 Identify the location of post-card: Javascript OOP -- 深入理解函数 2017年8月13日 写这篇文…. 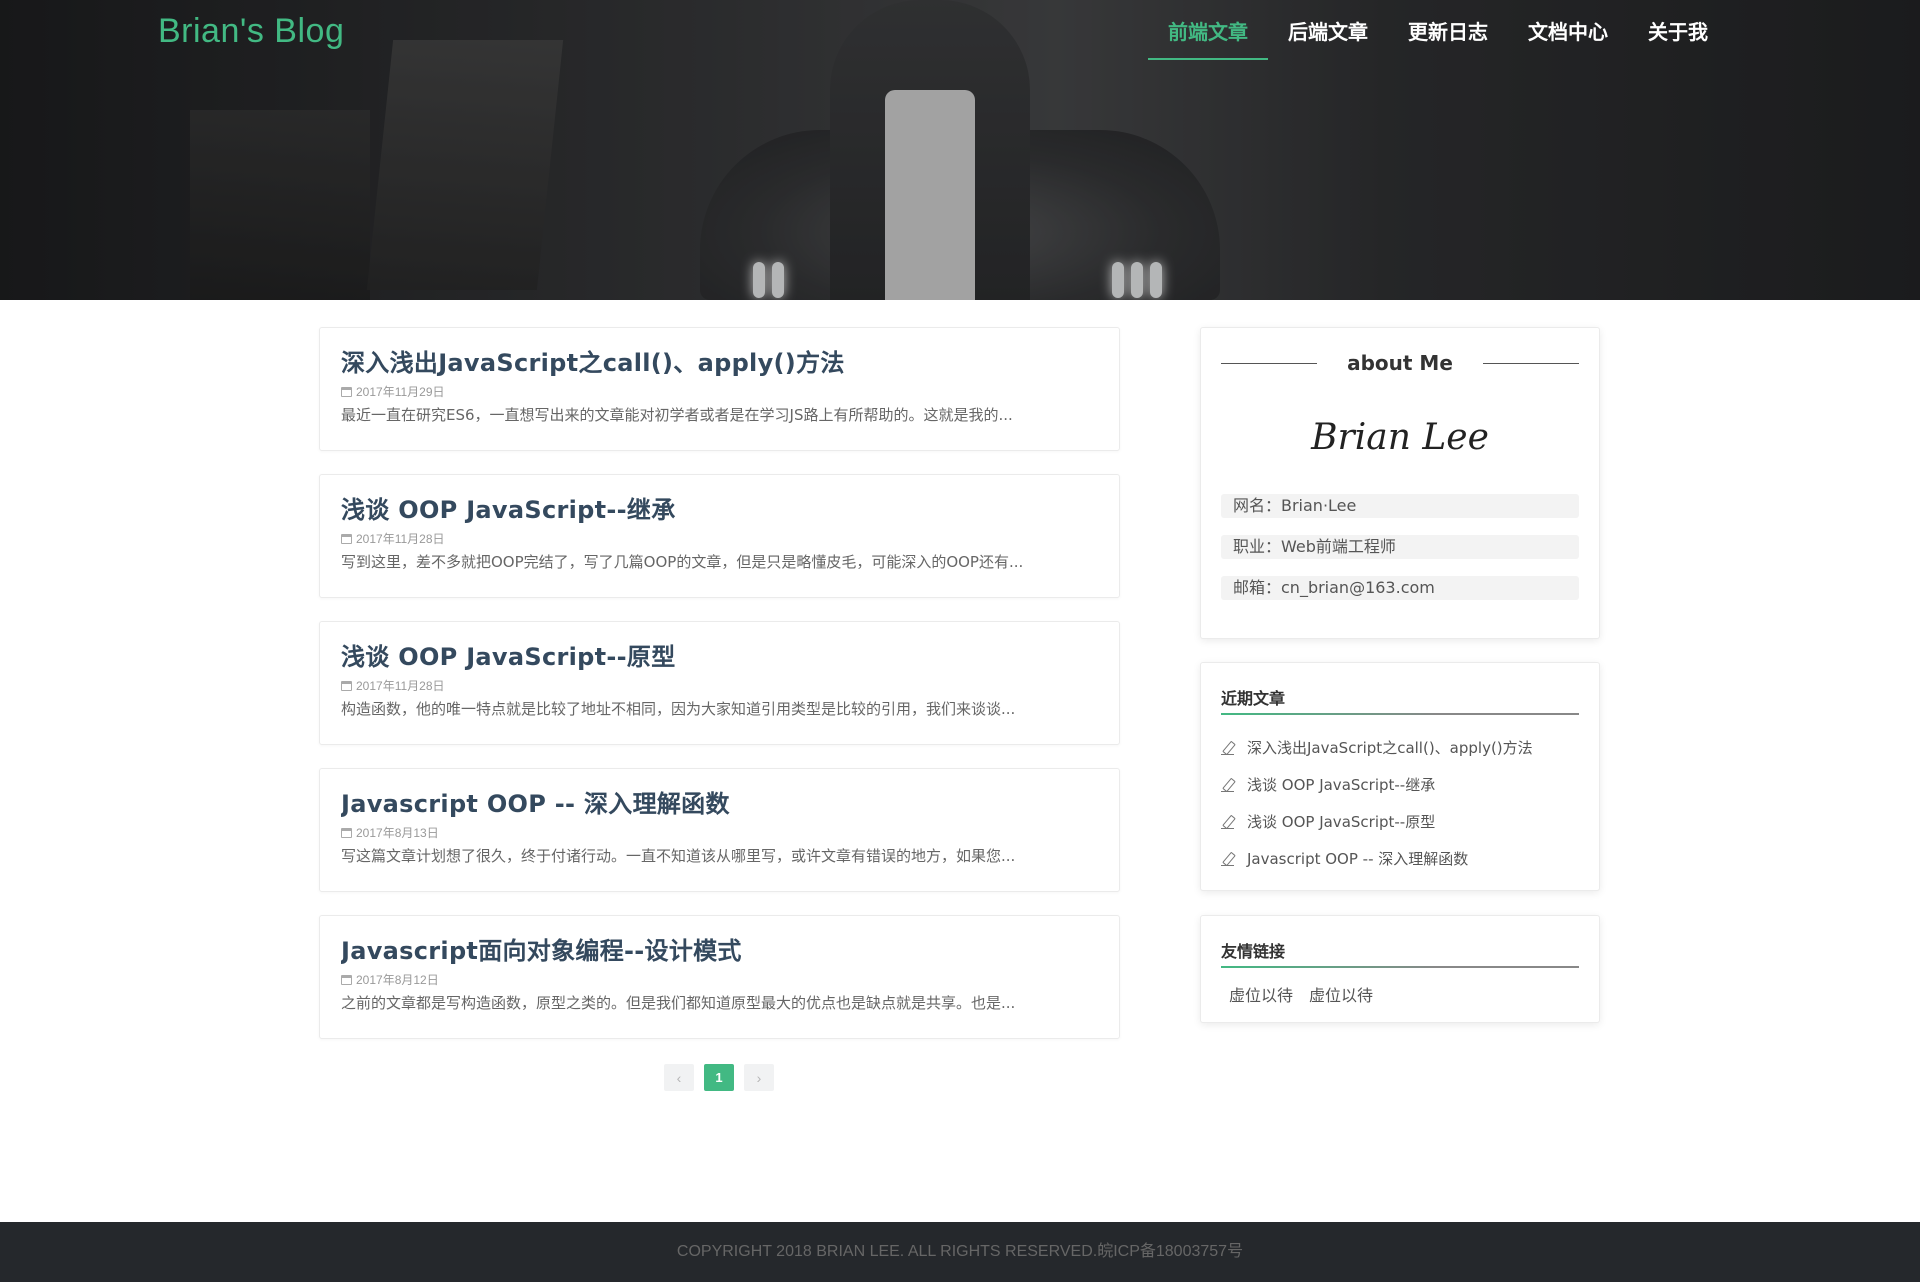
(719, 830).